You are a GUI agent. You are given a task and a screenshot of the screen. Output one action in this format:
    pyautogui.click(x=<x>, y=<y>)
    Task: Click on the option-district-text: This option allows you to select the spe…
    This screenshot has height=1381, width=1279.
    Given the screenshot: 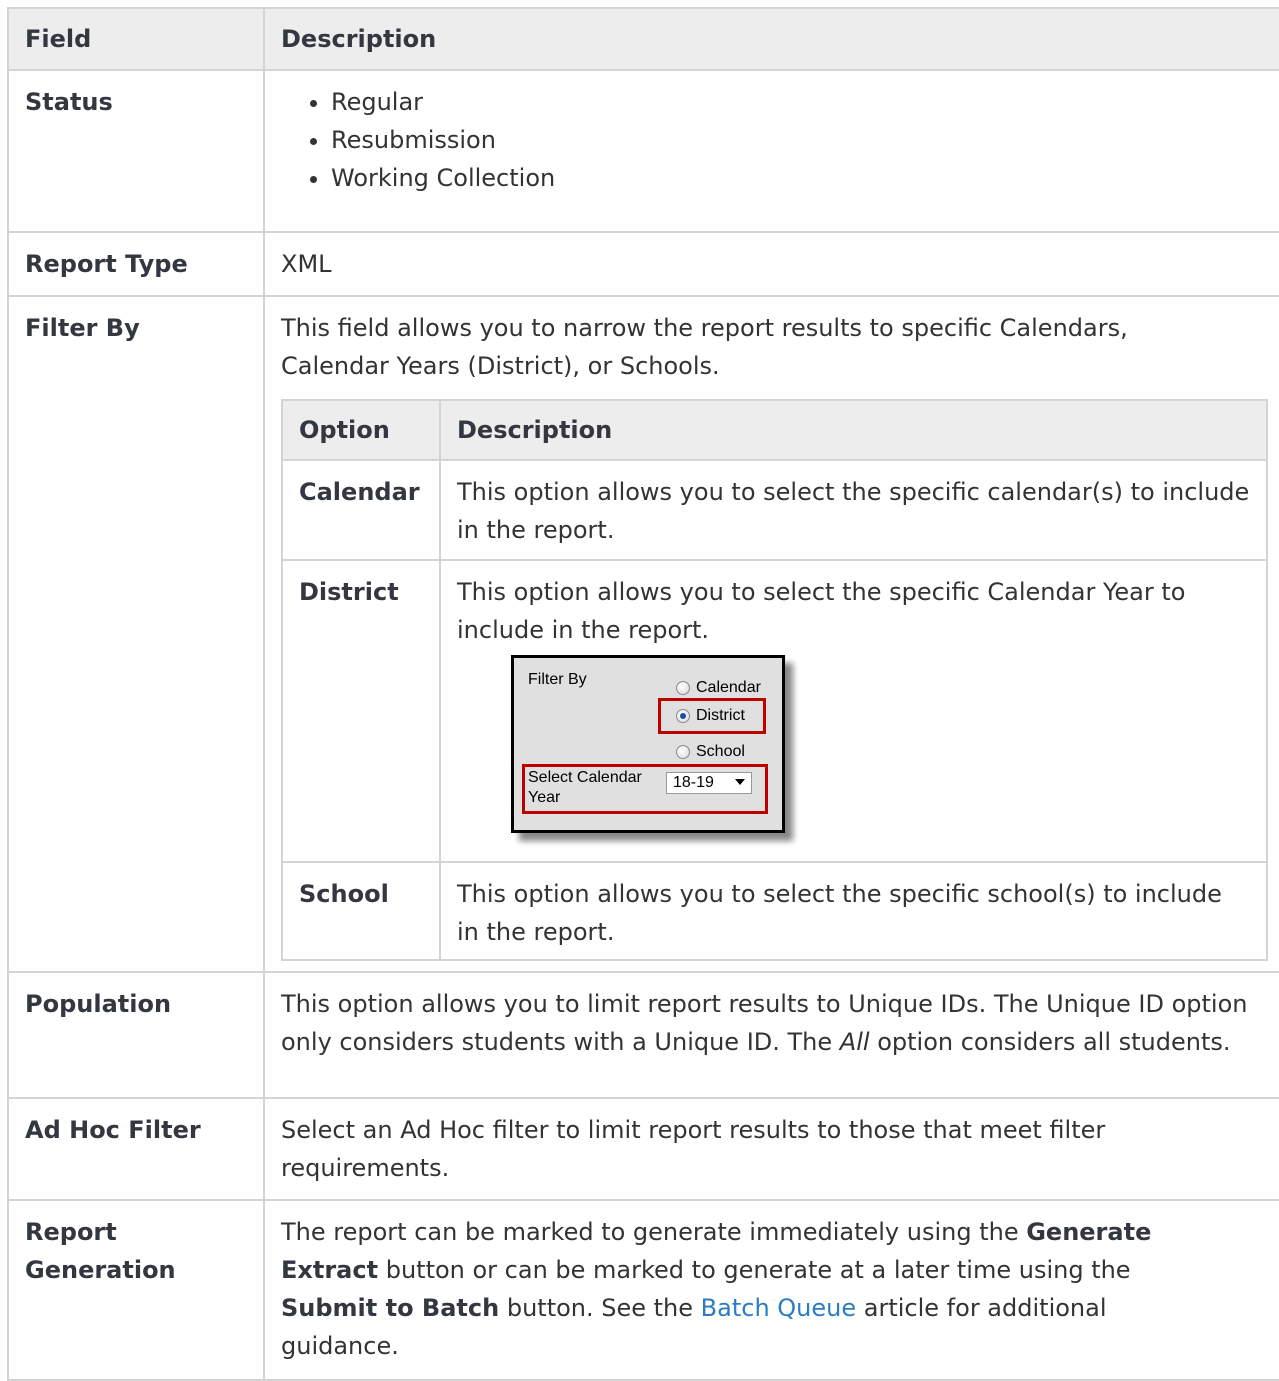 What is the action you would take?
    pyautogui.click(x=821, y=611)
    